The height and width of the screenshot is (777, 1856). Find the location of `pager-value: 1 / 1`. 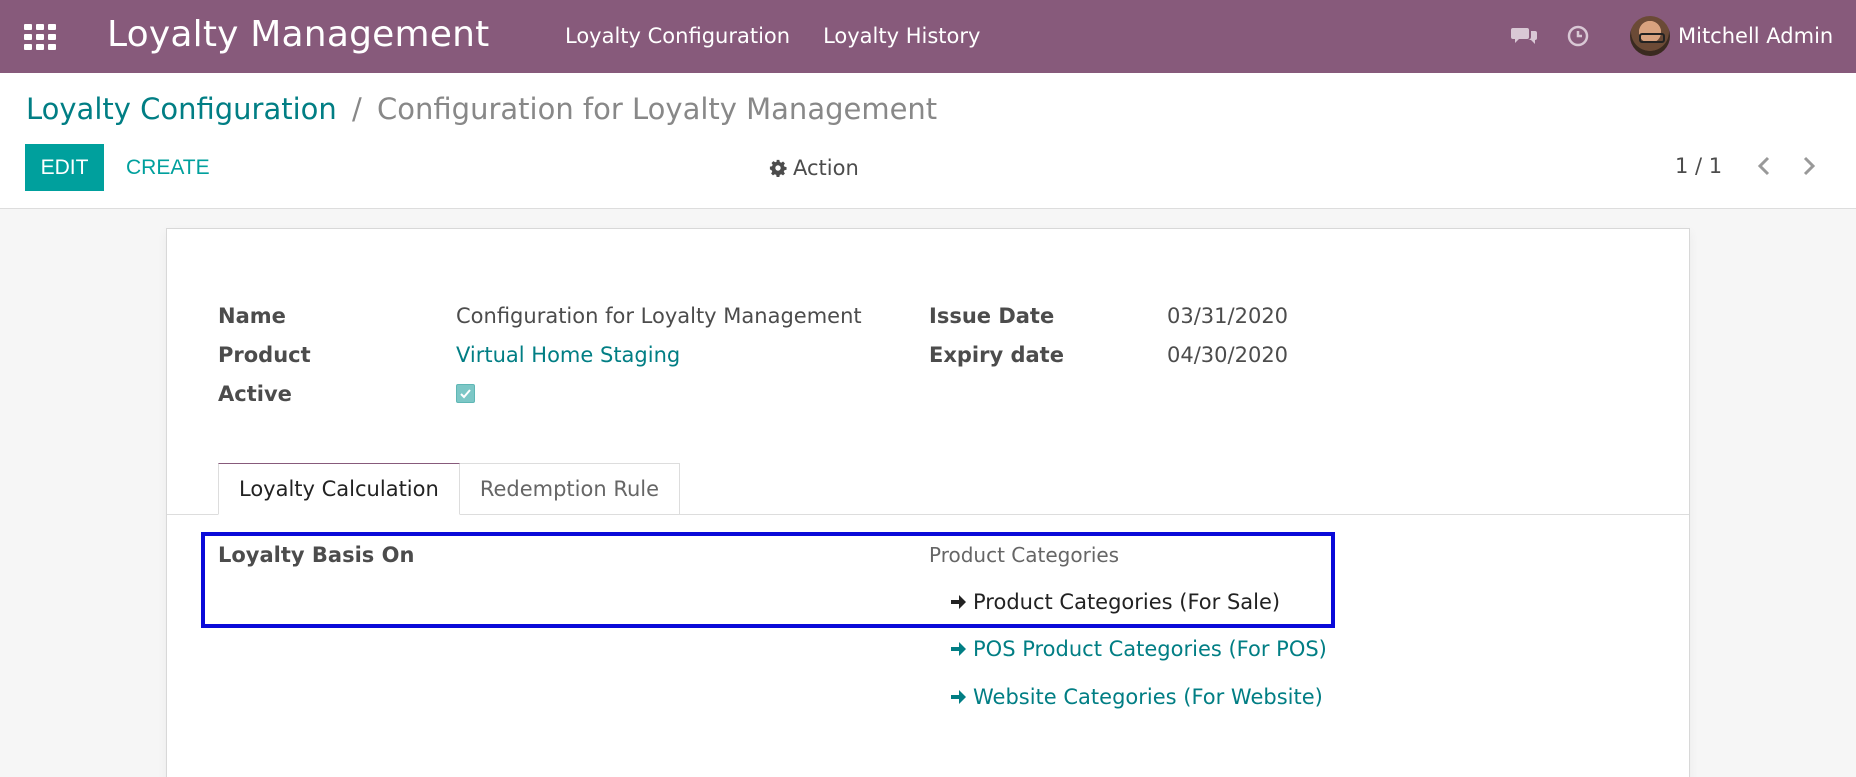

pager-value: 1 / 1 is located at coordinates (1699, 166).